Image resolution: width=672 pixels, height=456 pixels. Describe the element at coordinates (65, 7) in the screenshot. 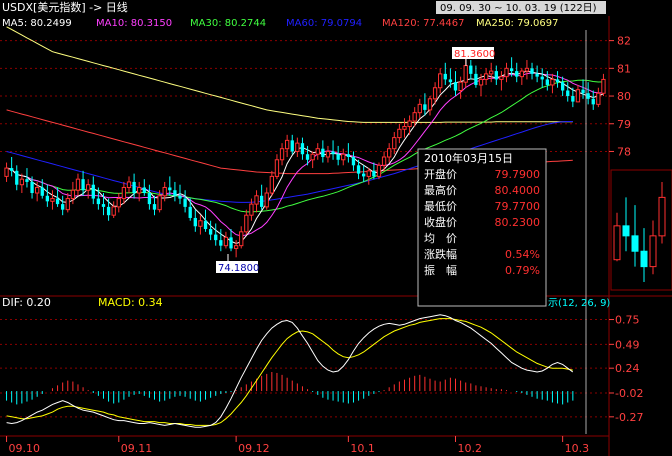

I see `symbol-title: USDX[美元指数] -> 日线` at that location.